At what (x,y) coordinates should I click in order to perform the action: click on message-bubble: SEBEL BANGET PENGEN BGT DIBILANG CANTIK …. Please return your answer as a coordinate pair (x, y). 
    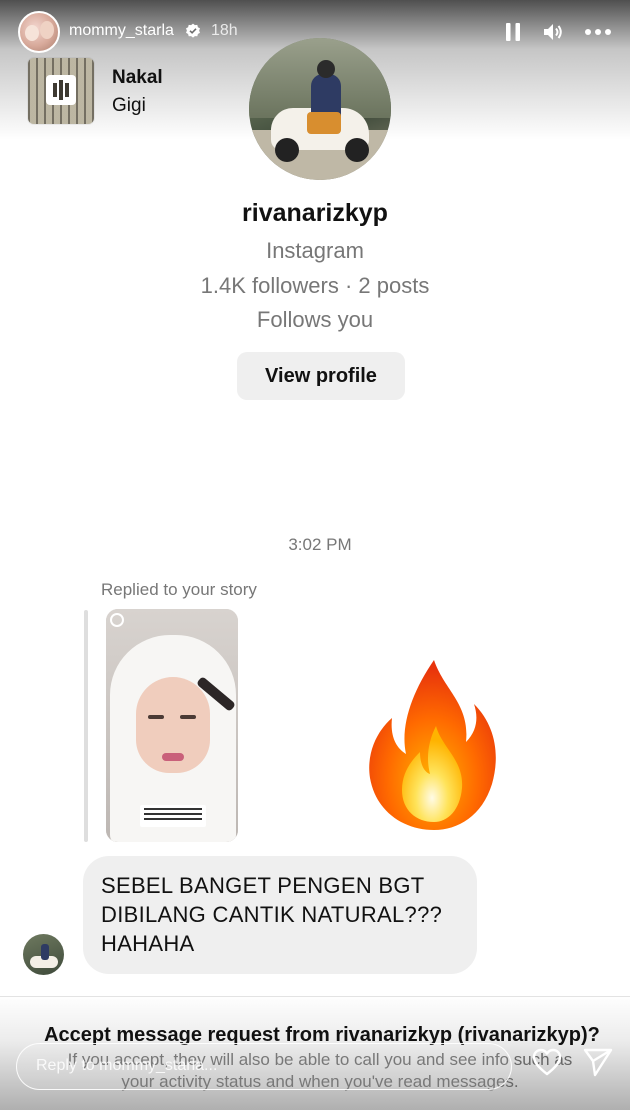
    Looking at the image, I should click on (280, 915).